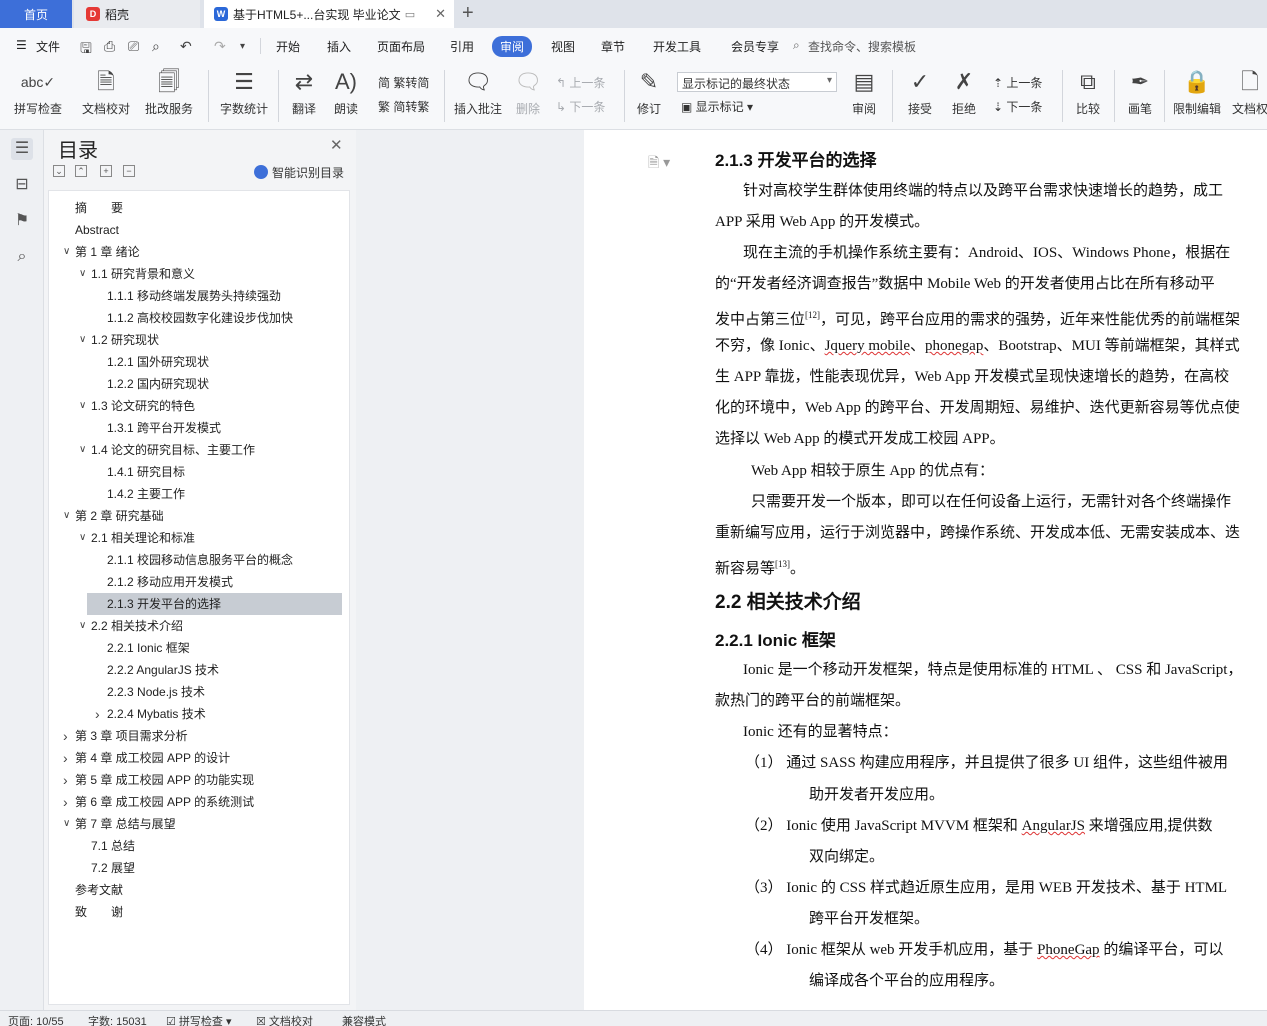 Image resolution: width=1267 pixels, height=1026 pixels. What do you see at coordinates (677, 46) in the screenshot?
I see `menu-dev-tools: 开发工具` at bounding box center [677, 46].